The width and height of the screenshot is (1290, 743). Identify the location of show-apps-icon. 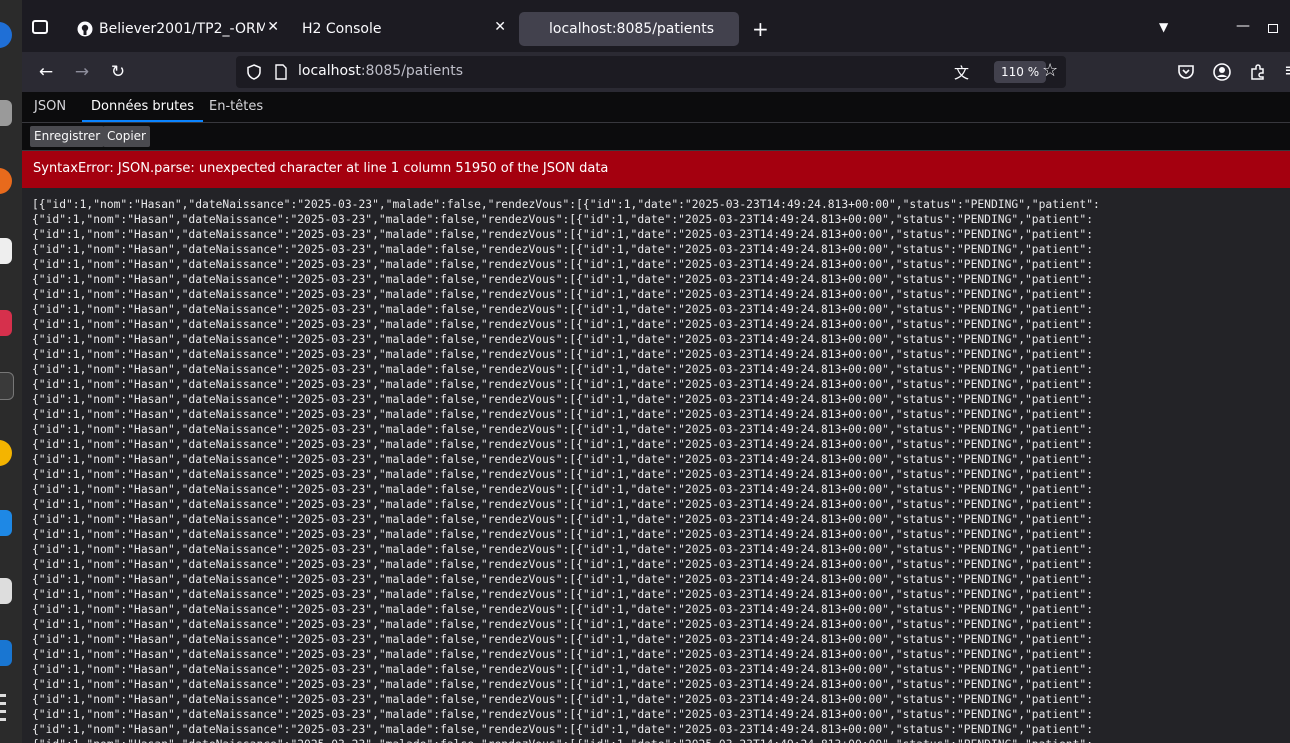
(3, 709).